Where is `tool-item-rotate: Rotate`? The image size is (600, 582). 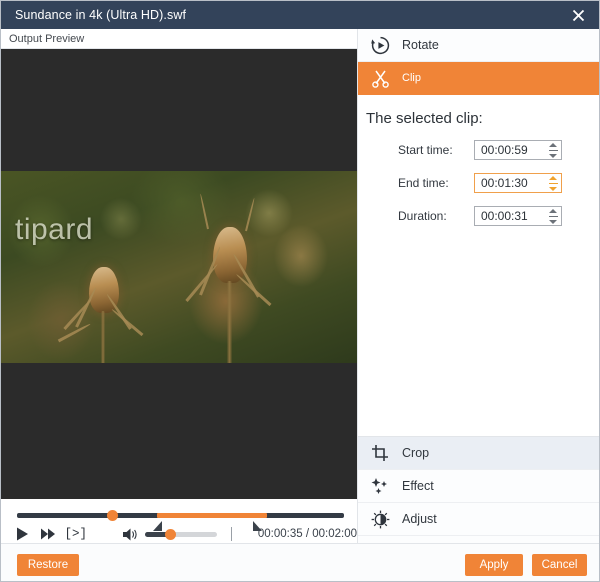 tool-item-rotate: Rotate is located at coordinates (478, 45).